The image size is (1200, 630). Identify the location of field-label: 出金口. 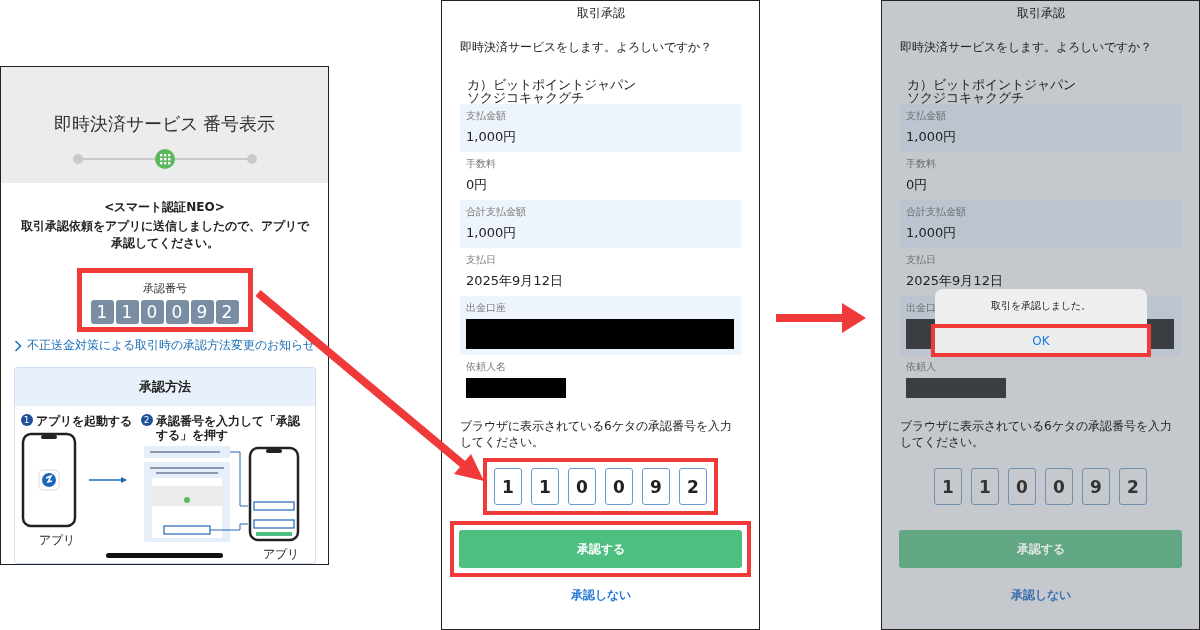
(921, 308).